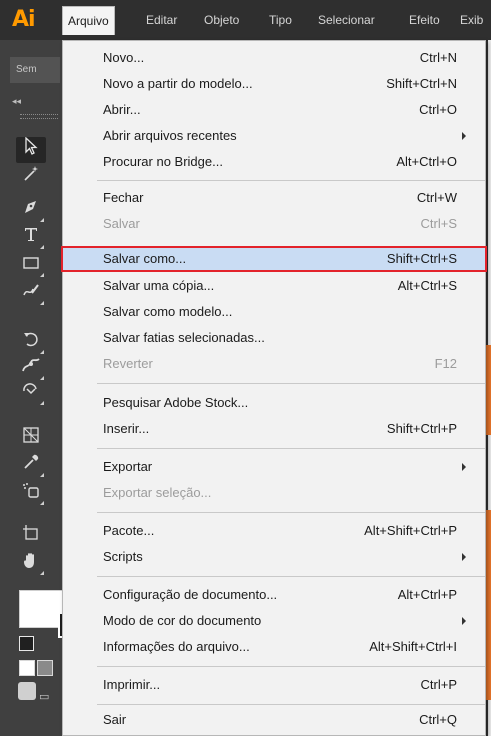 Image resolution: width=491 pixels, height=736 pixels. What do you see at coordinates (436, 197) in the screenshot?
I see `menu-item-shortcut: Ctrl+W` at bounding box center [436, 197].